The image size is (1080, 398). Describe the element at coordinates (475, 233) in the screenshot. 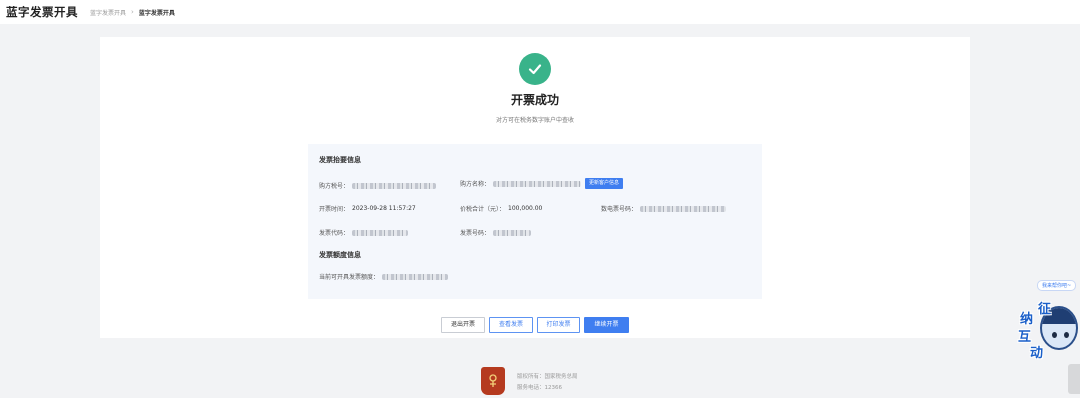

I see `invoice-no-label: 发票号码：` at that location.